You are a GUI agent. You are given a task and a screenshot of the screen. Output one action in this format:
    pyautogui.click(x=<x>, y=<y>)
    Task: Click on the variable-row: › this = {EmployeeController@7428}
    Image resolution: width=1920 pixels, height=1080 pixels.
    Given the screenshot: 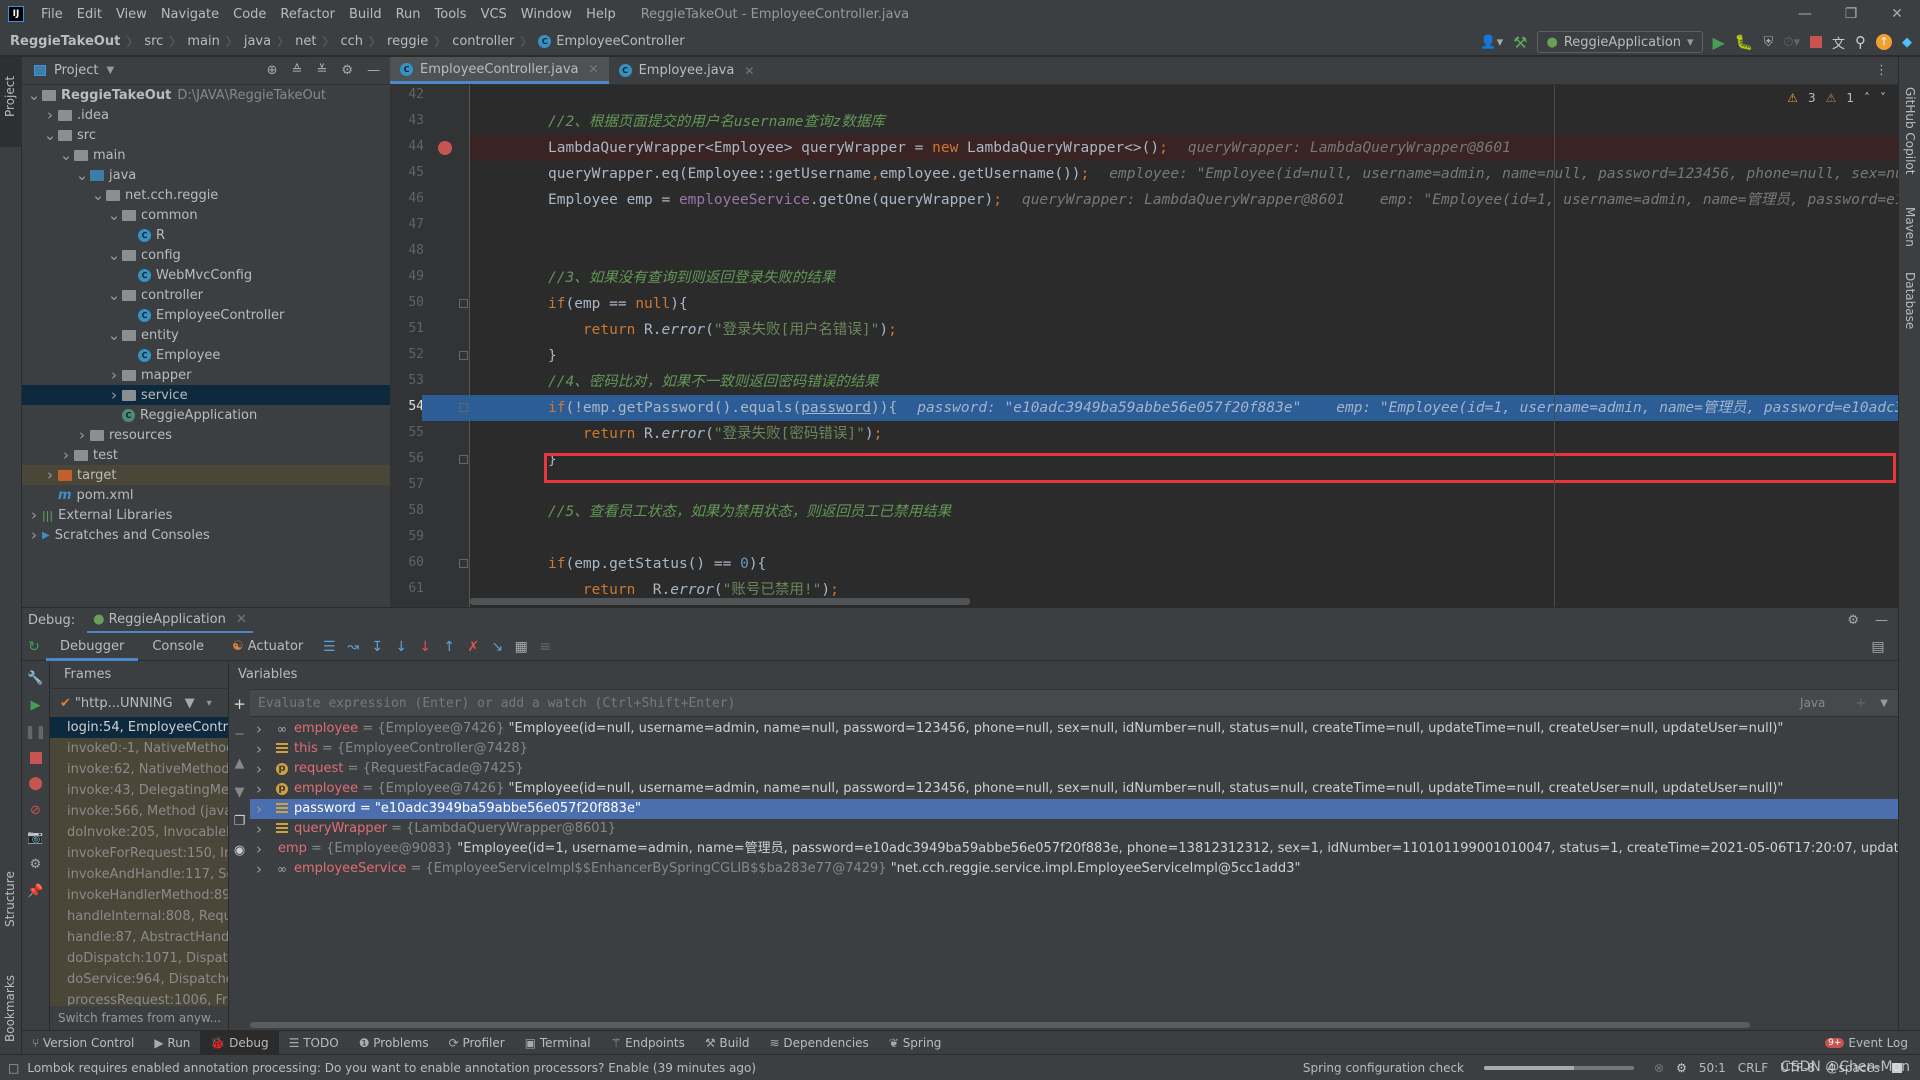 What is the action you would take?
    pyautogui.click(x=1074, y=749)
    